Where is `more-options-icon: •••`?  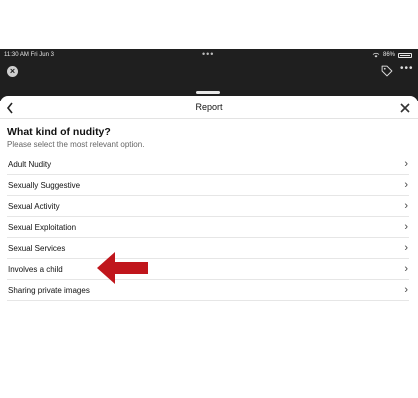
more-options-icon: ••• is located at coordinates (407, 68).